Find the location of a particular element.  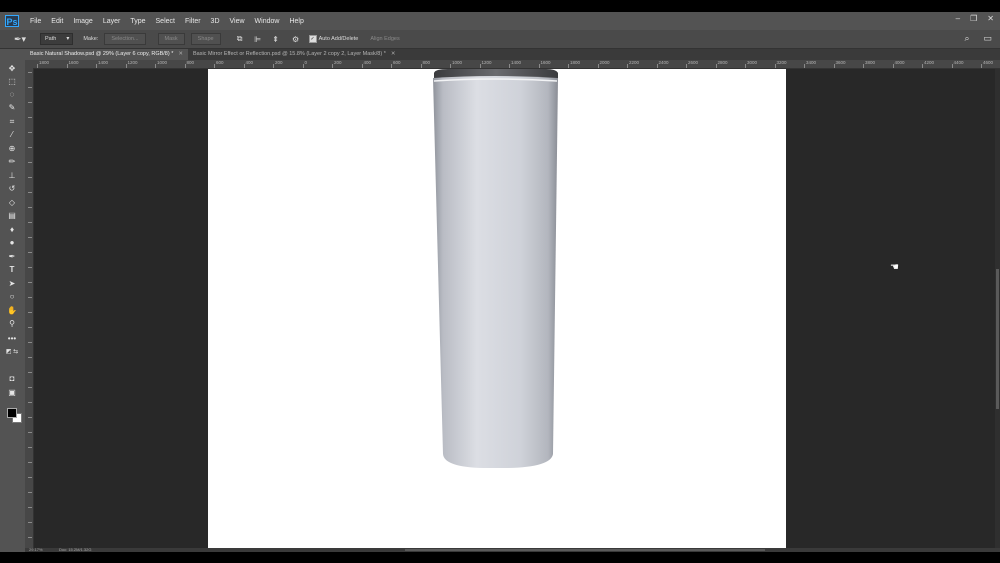

ruler-tick-label: 2400 is located at coordinates (663, 62).